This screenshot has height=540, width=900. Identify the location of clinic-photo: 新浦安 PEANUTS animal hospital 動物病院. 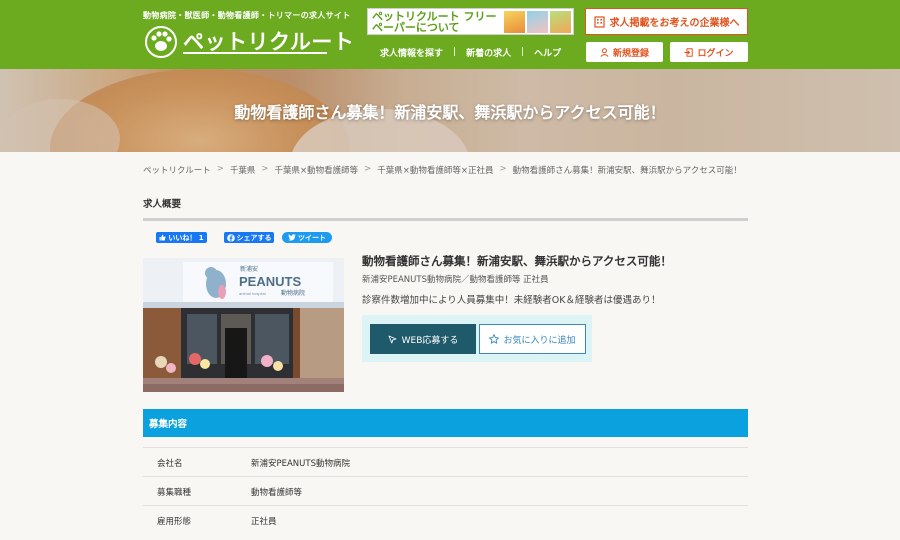
(243, 325).